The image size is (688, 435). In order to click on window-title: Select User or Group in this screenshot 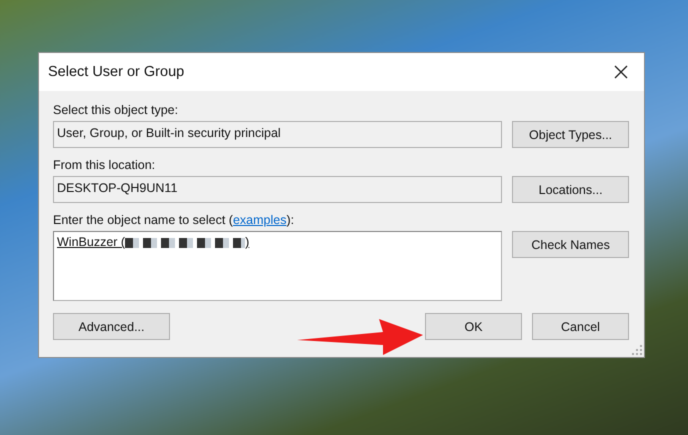, I will do `click(116, 72)`.